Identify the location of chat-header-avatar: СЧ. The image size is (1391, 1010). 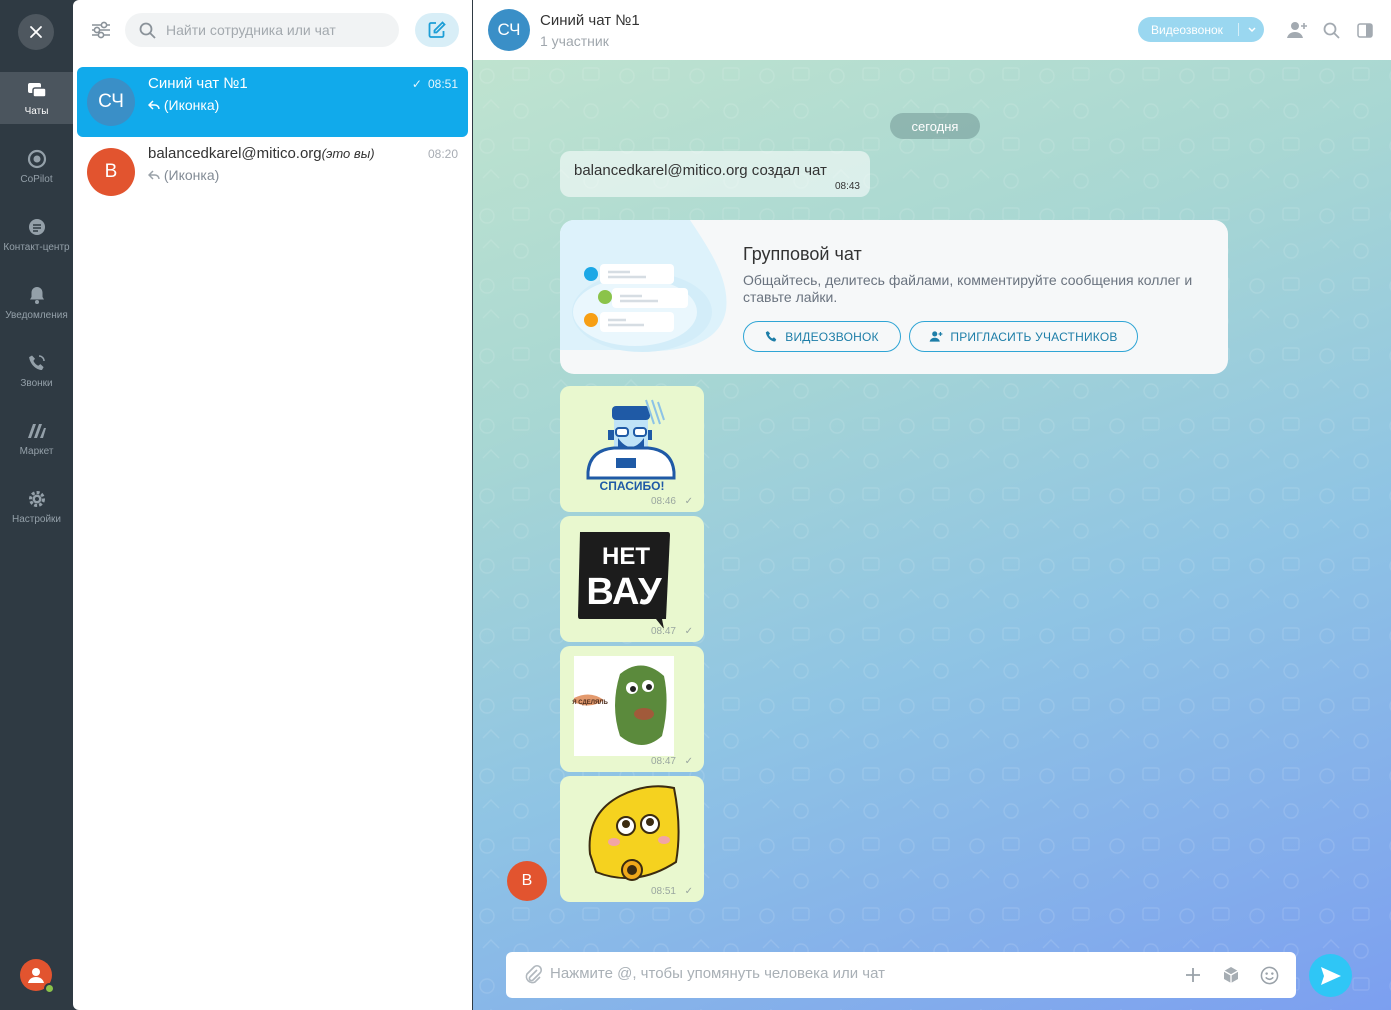
(509, 30).